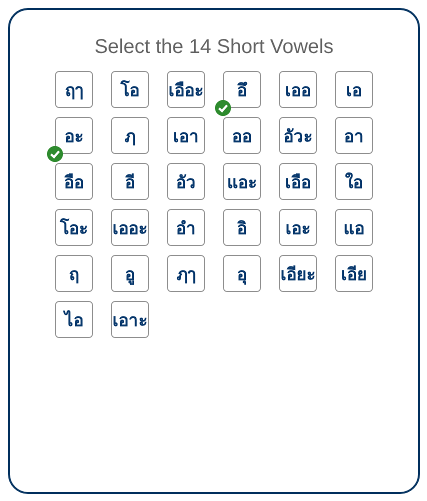 The image size is (427, 501). I want to click on vowel-tile: เออะ, so click(130, 227).